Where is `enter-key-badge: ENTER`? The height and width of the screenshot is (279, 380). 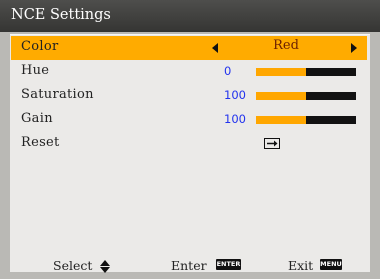
enter-key-badge: ENTER is located at coordinates (228, 264).